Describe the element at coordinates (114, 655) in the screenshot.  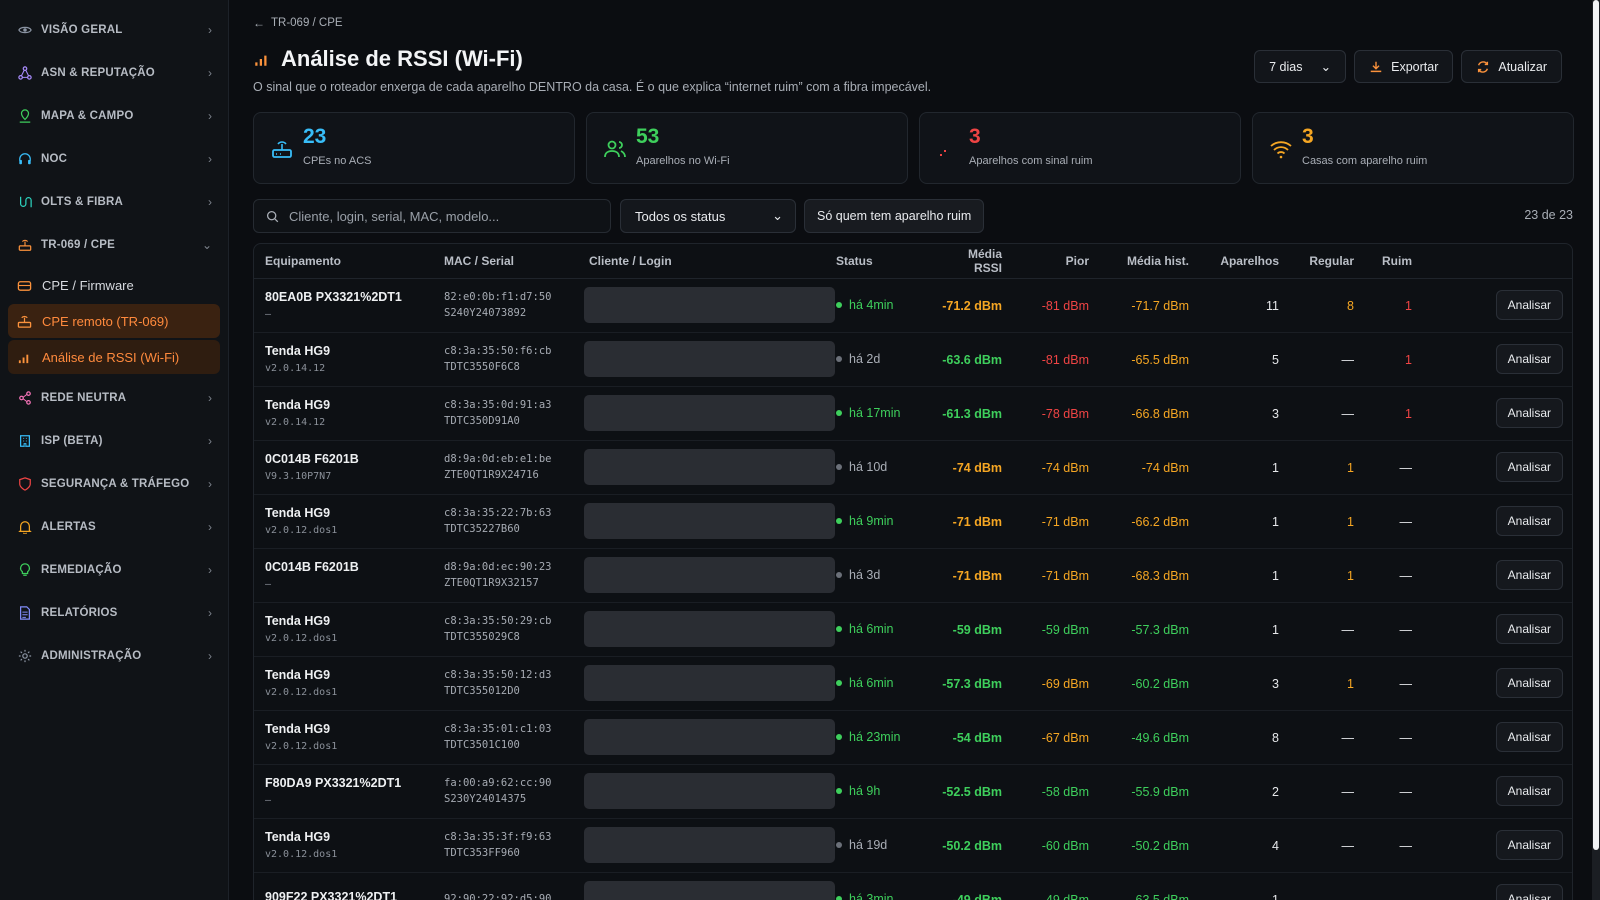
I see `sidebar-item-administracao: ADMINISTRAÇÃO ›` at that location.